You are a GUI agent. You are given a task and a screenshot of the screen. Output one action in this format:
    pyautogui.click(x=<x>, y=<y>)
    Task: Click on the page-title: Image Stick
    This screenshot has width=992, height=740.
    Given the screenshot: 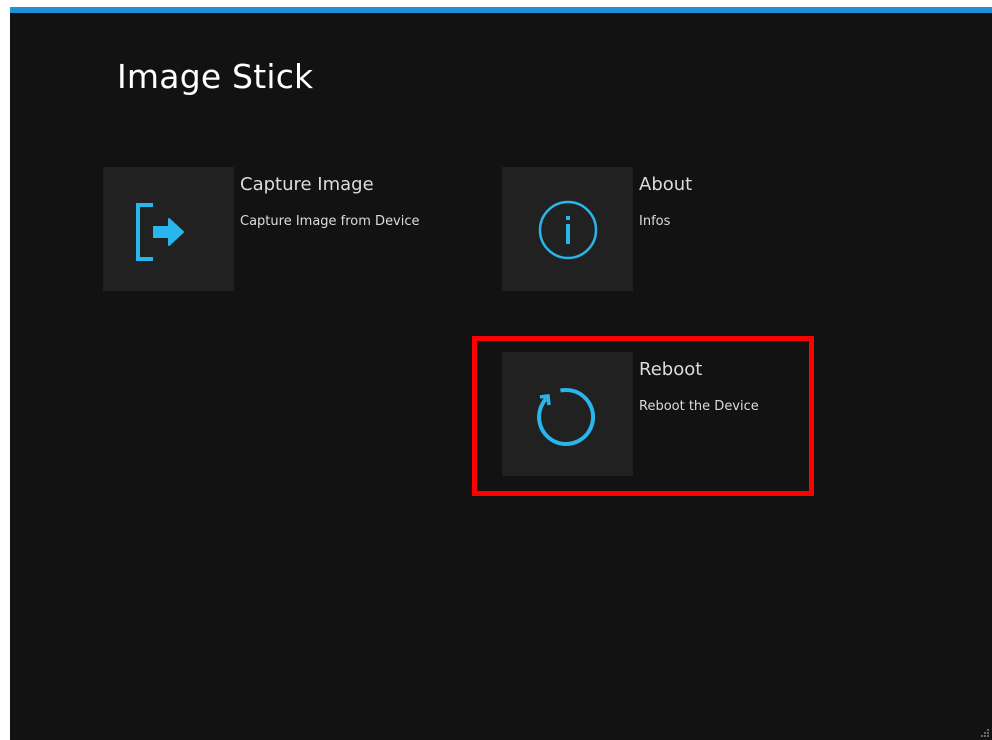 What is the action you would take?
    pyautogui.click(x=215, y=76)
    